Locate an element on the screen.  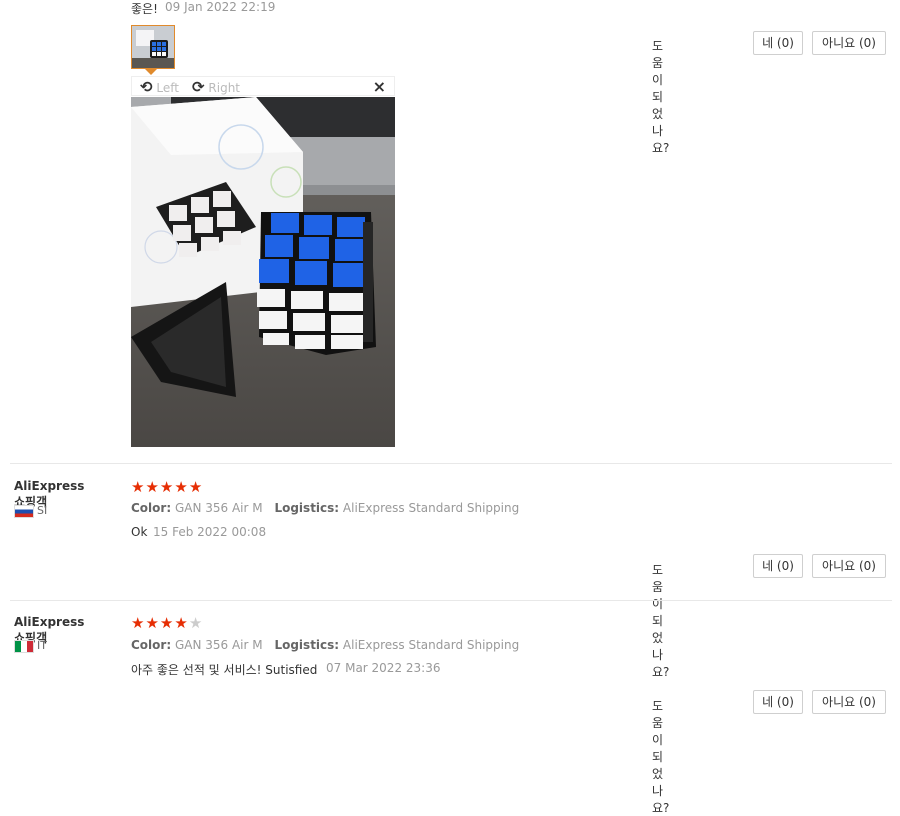
rotate-left-label: Left is located at coordinates (167, 88).